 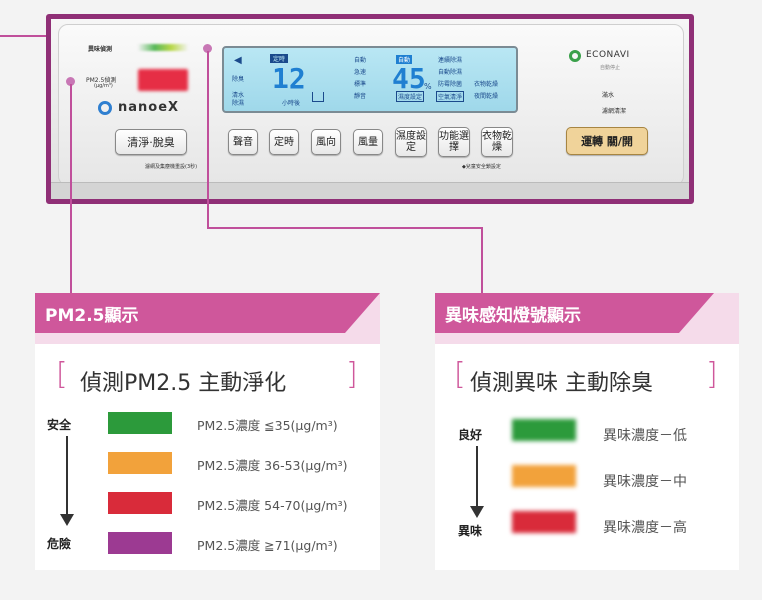 What do you see at coordinates (607, 141) in the screenshot?
I see `power-button: 運轉 關/開` at bounding box center [607, 141].